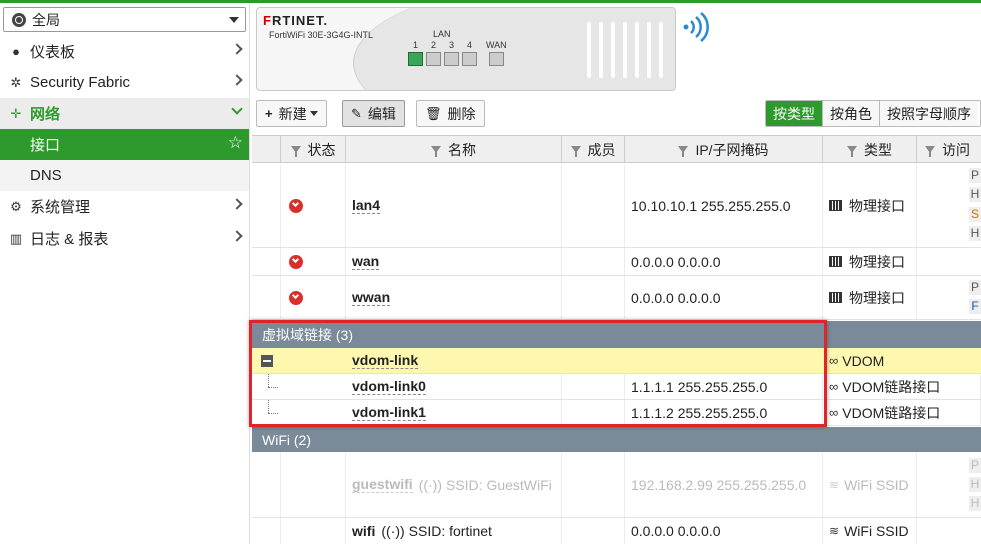 The width and height of the screenshot is (981, 544). Describe the element at coordinates (593, 149) in the screenshot. I see `header-members: 成员` at that location.